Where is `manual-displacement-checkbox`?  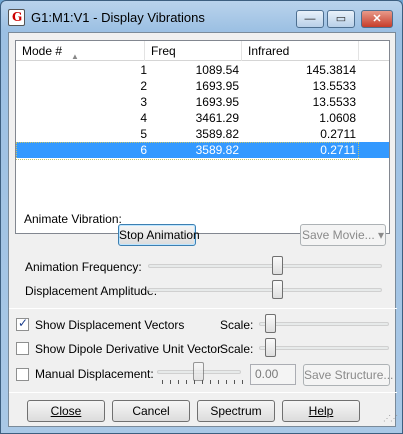
manual-displacement-checkbox is located at coordinates (22, 374).